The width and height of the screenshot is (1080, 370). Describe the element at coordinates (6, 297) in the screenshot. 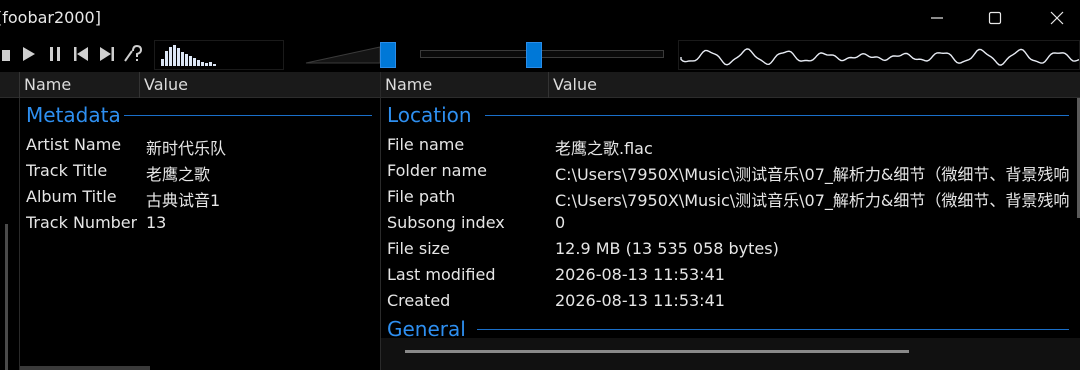

I see `left-scrollbar-thumb` at that location.